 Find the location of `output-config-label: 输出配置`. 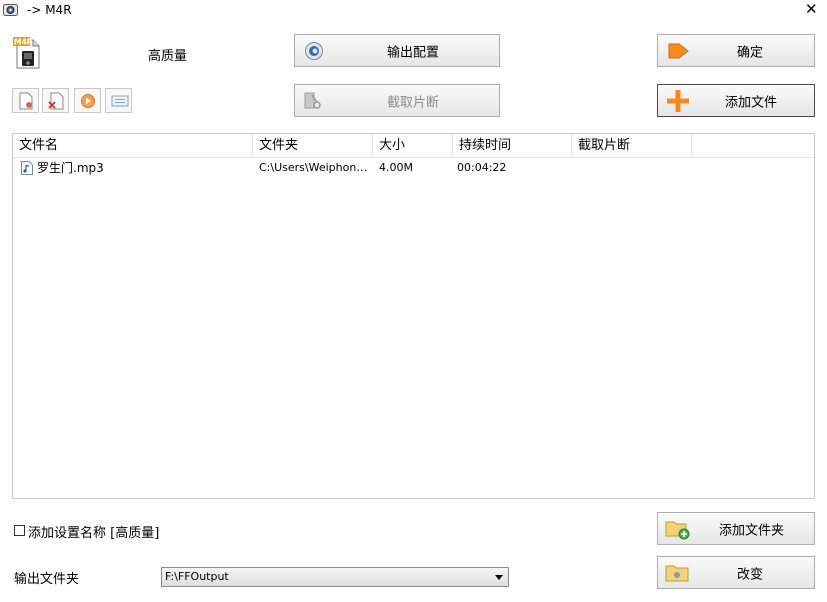

output-config-label: 输出配置 is located at coordinates (413, 52).